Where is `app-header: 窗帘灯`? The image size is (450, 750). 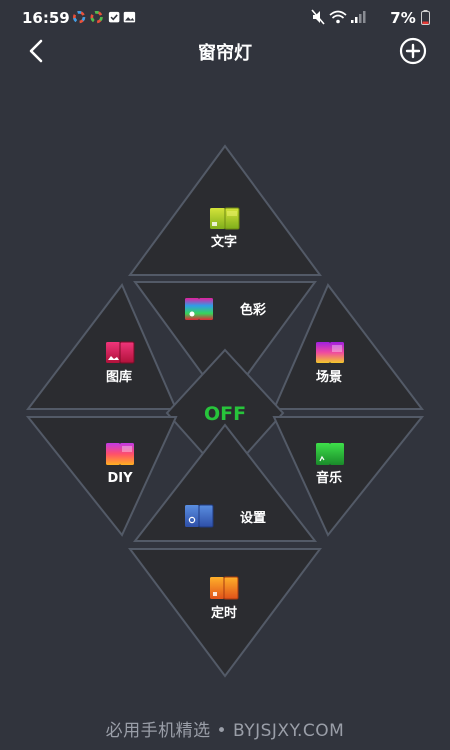
app-header: 窗帘灯 is located at coordinates (225, 51).